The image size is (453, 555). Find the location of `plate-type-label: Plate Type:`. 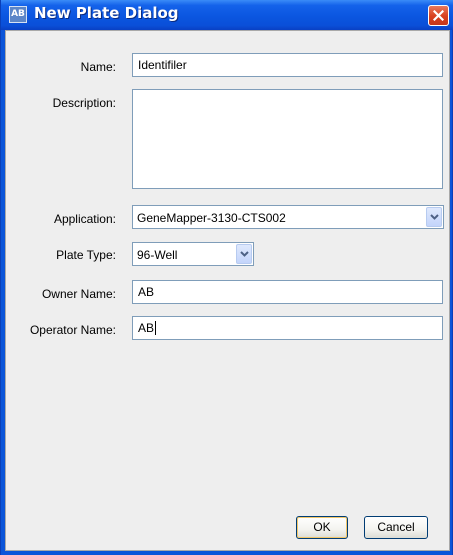

plate-type-label: Plate Type: is located at coordinates (86, 255).